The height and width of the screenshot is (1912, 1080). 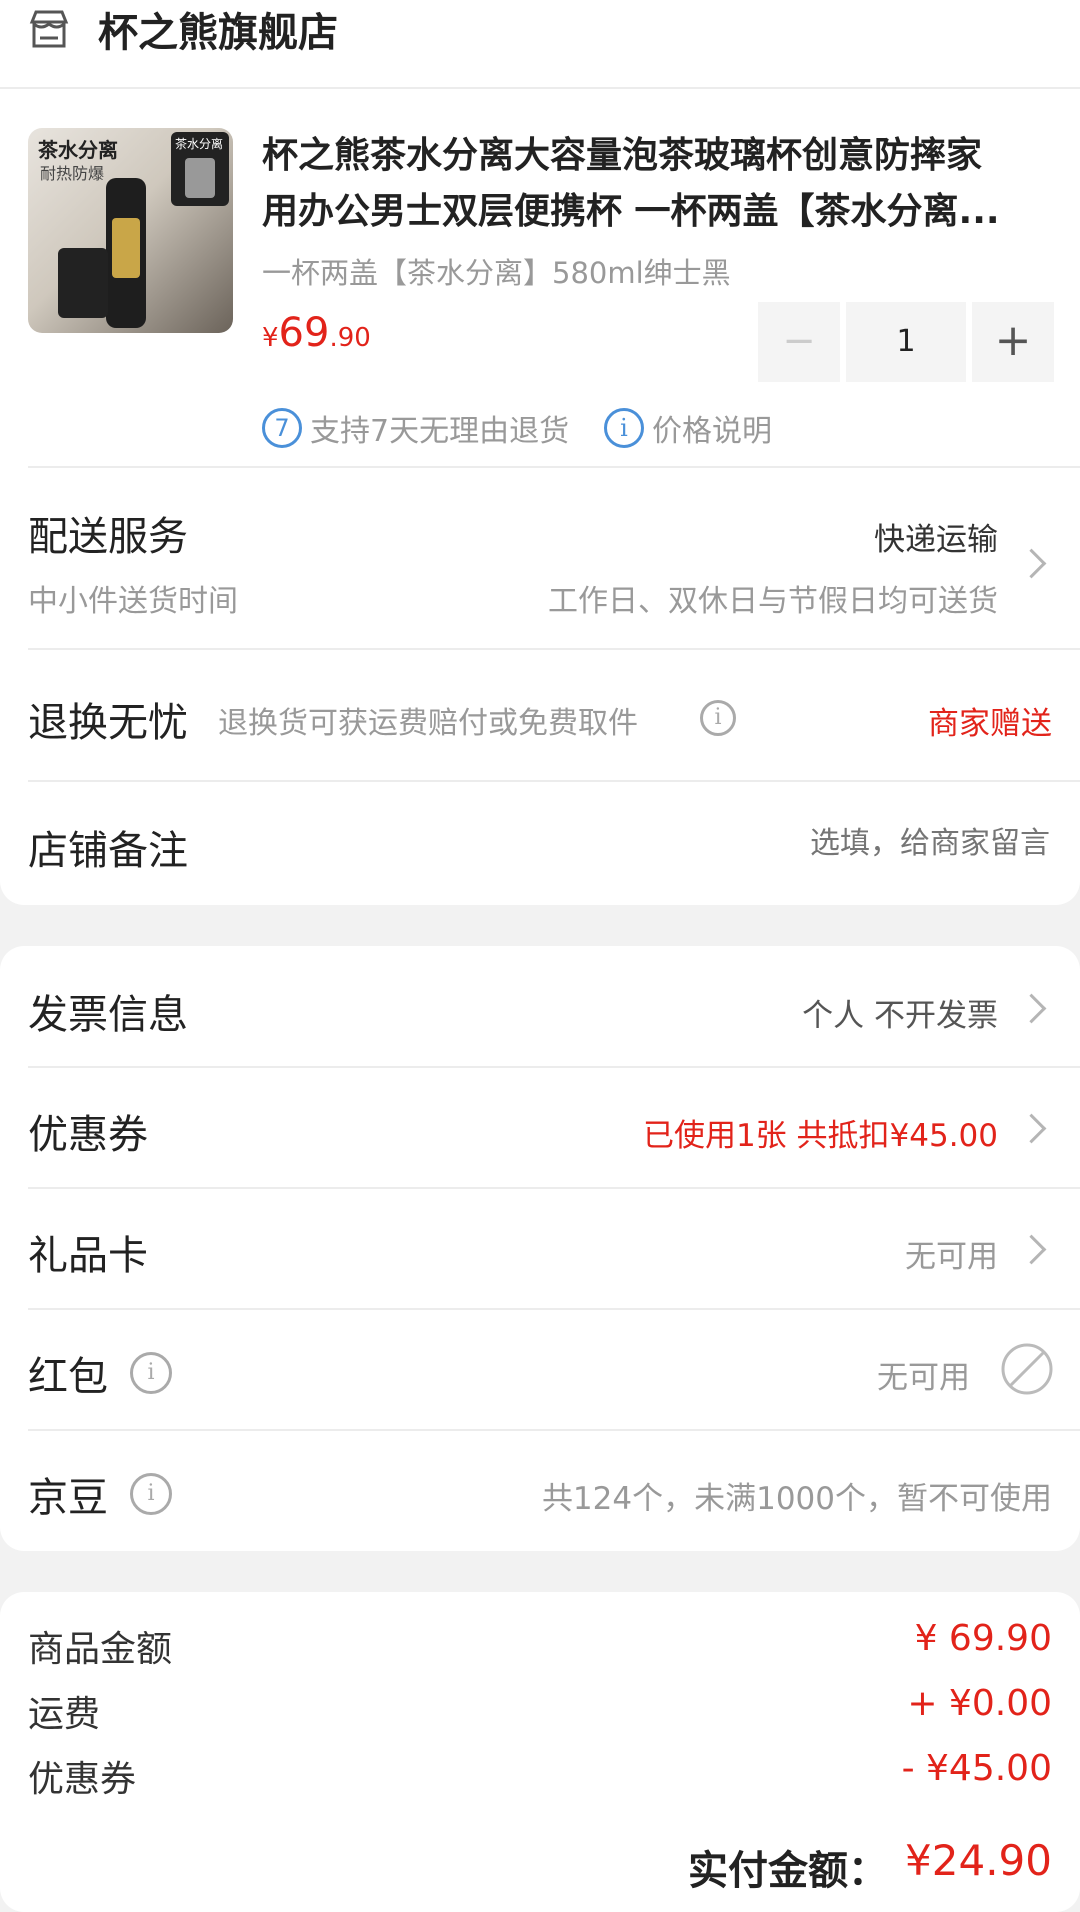 I want to click on increase-button: +, so click(x=1013, y=342).